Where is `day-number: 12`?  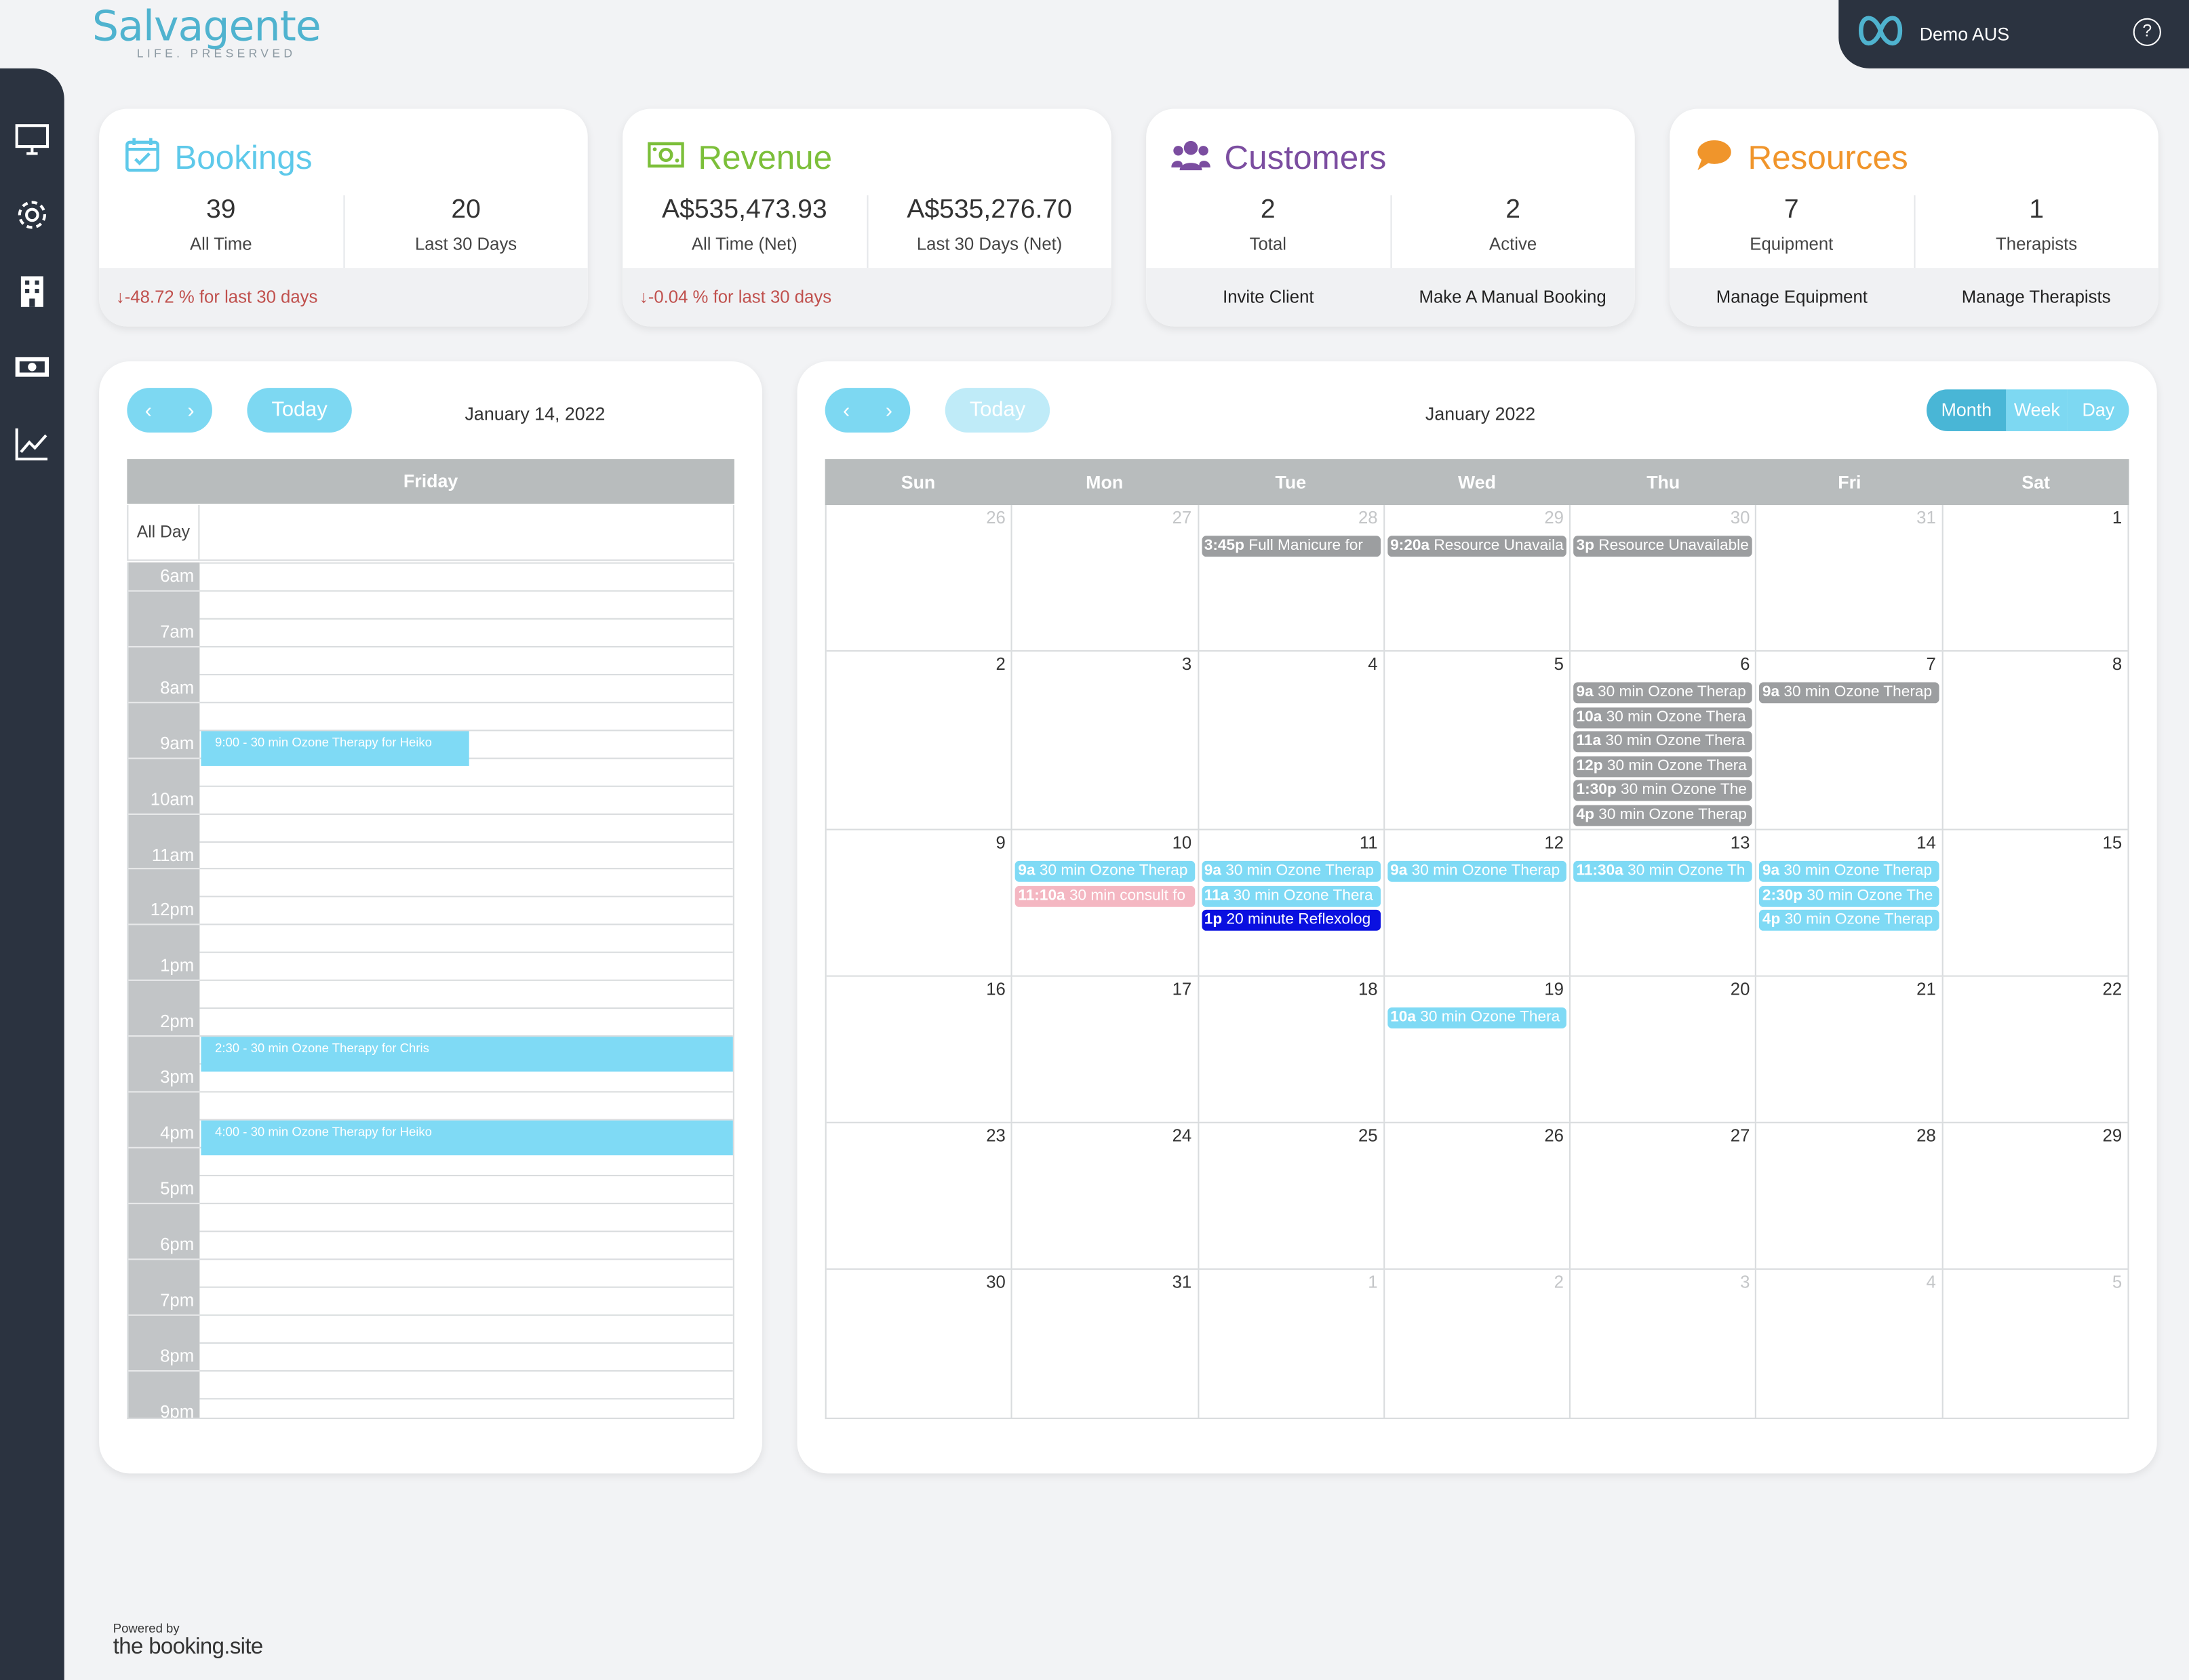 day-number: 12 is located at coordinates (1554, 843).